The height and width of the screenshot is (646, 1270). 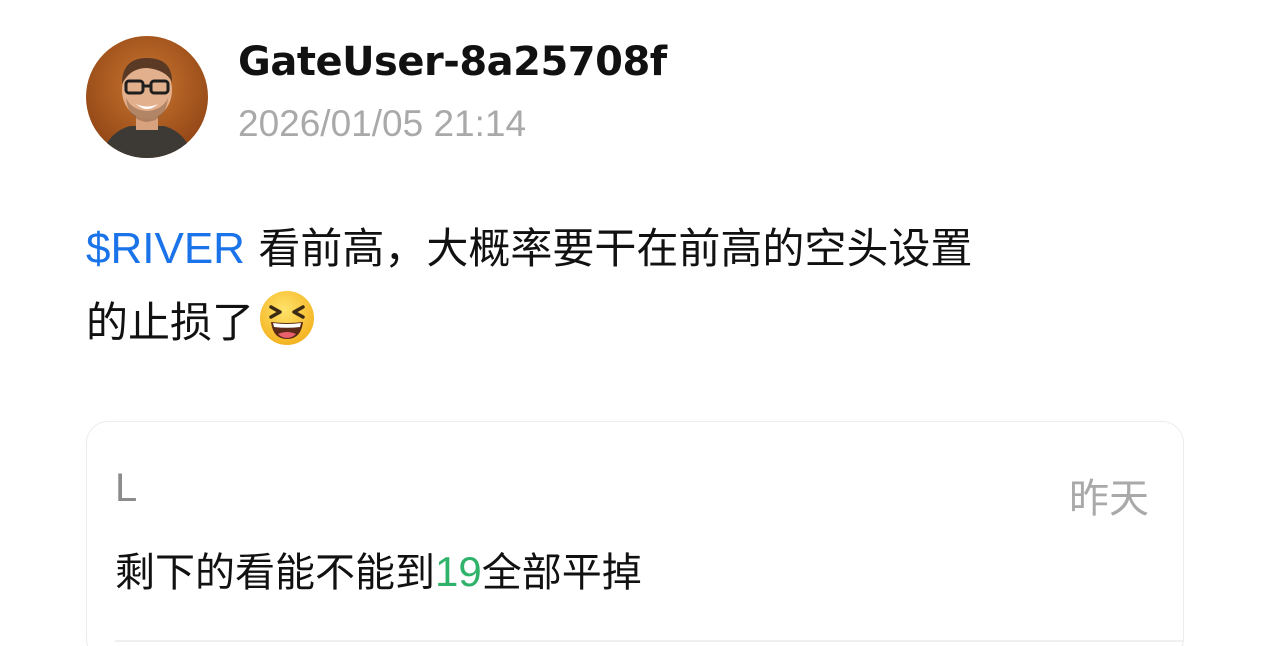 What do you see at coordinates (287, 318) in the screenshot?
I see `laughing-emoji-icon` at bounding box center [287, 318].